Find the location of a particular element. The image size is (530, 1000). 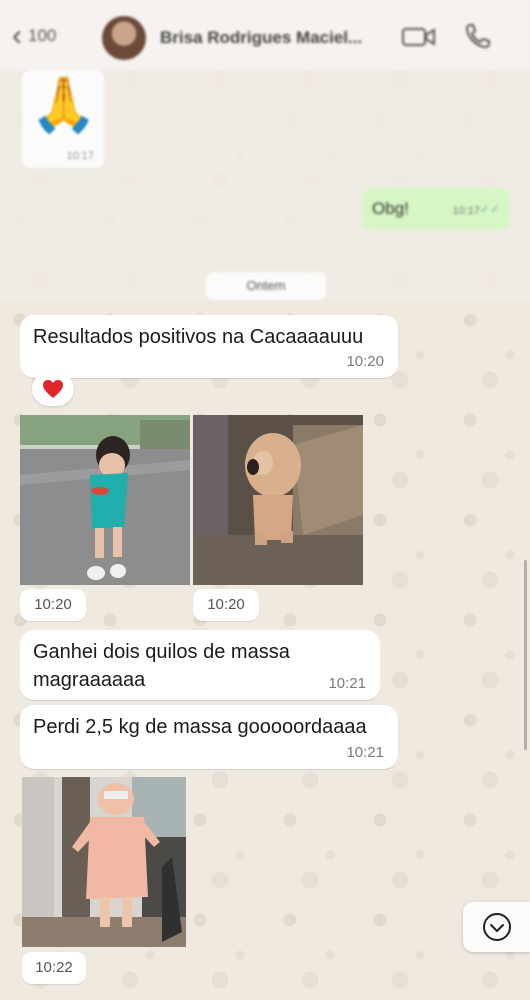

scroll-to-bottom-button is located at coordinates (496, 927).